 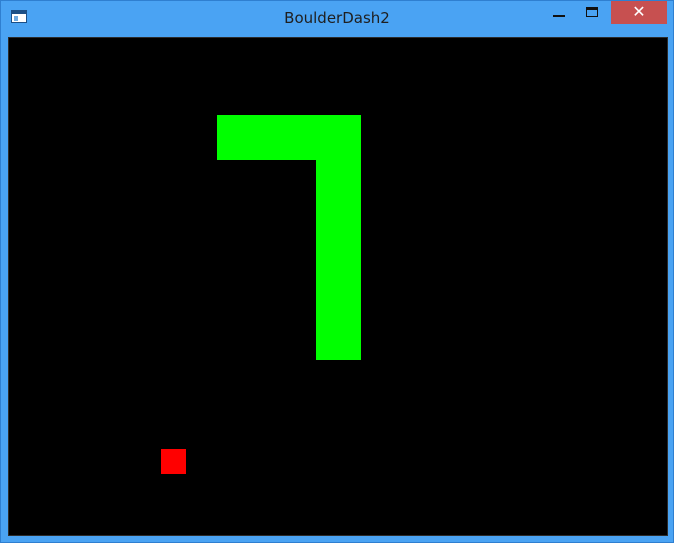 I want to click on wall-block-vertical, so click(x=338, y=237).